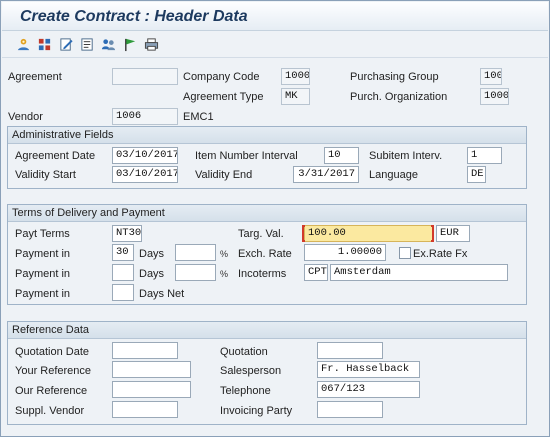 The height and width of the screenshot is (437, 550). Describe the element at coordinates (251, 371) in the screenshot. I see `salesperson-label: Salesperson` at that location.